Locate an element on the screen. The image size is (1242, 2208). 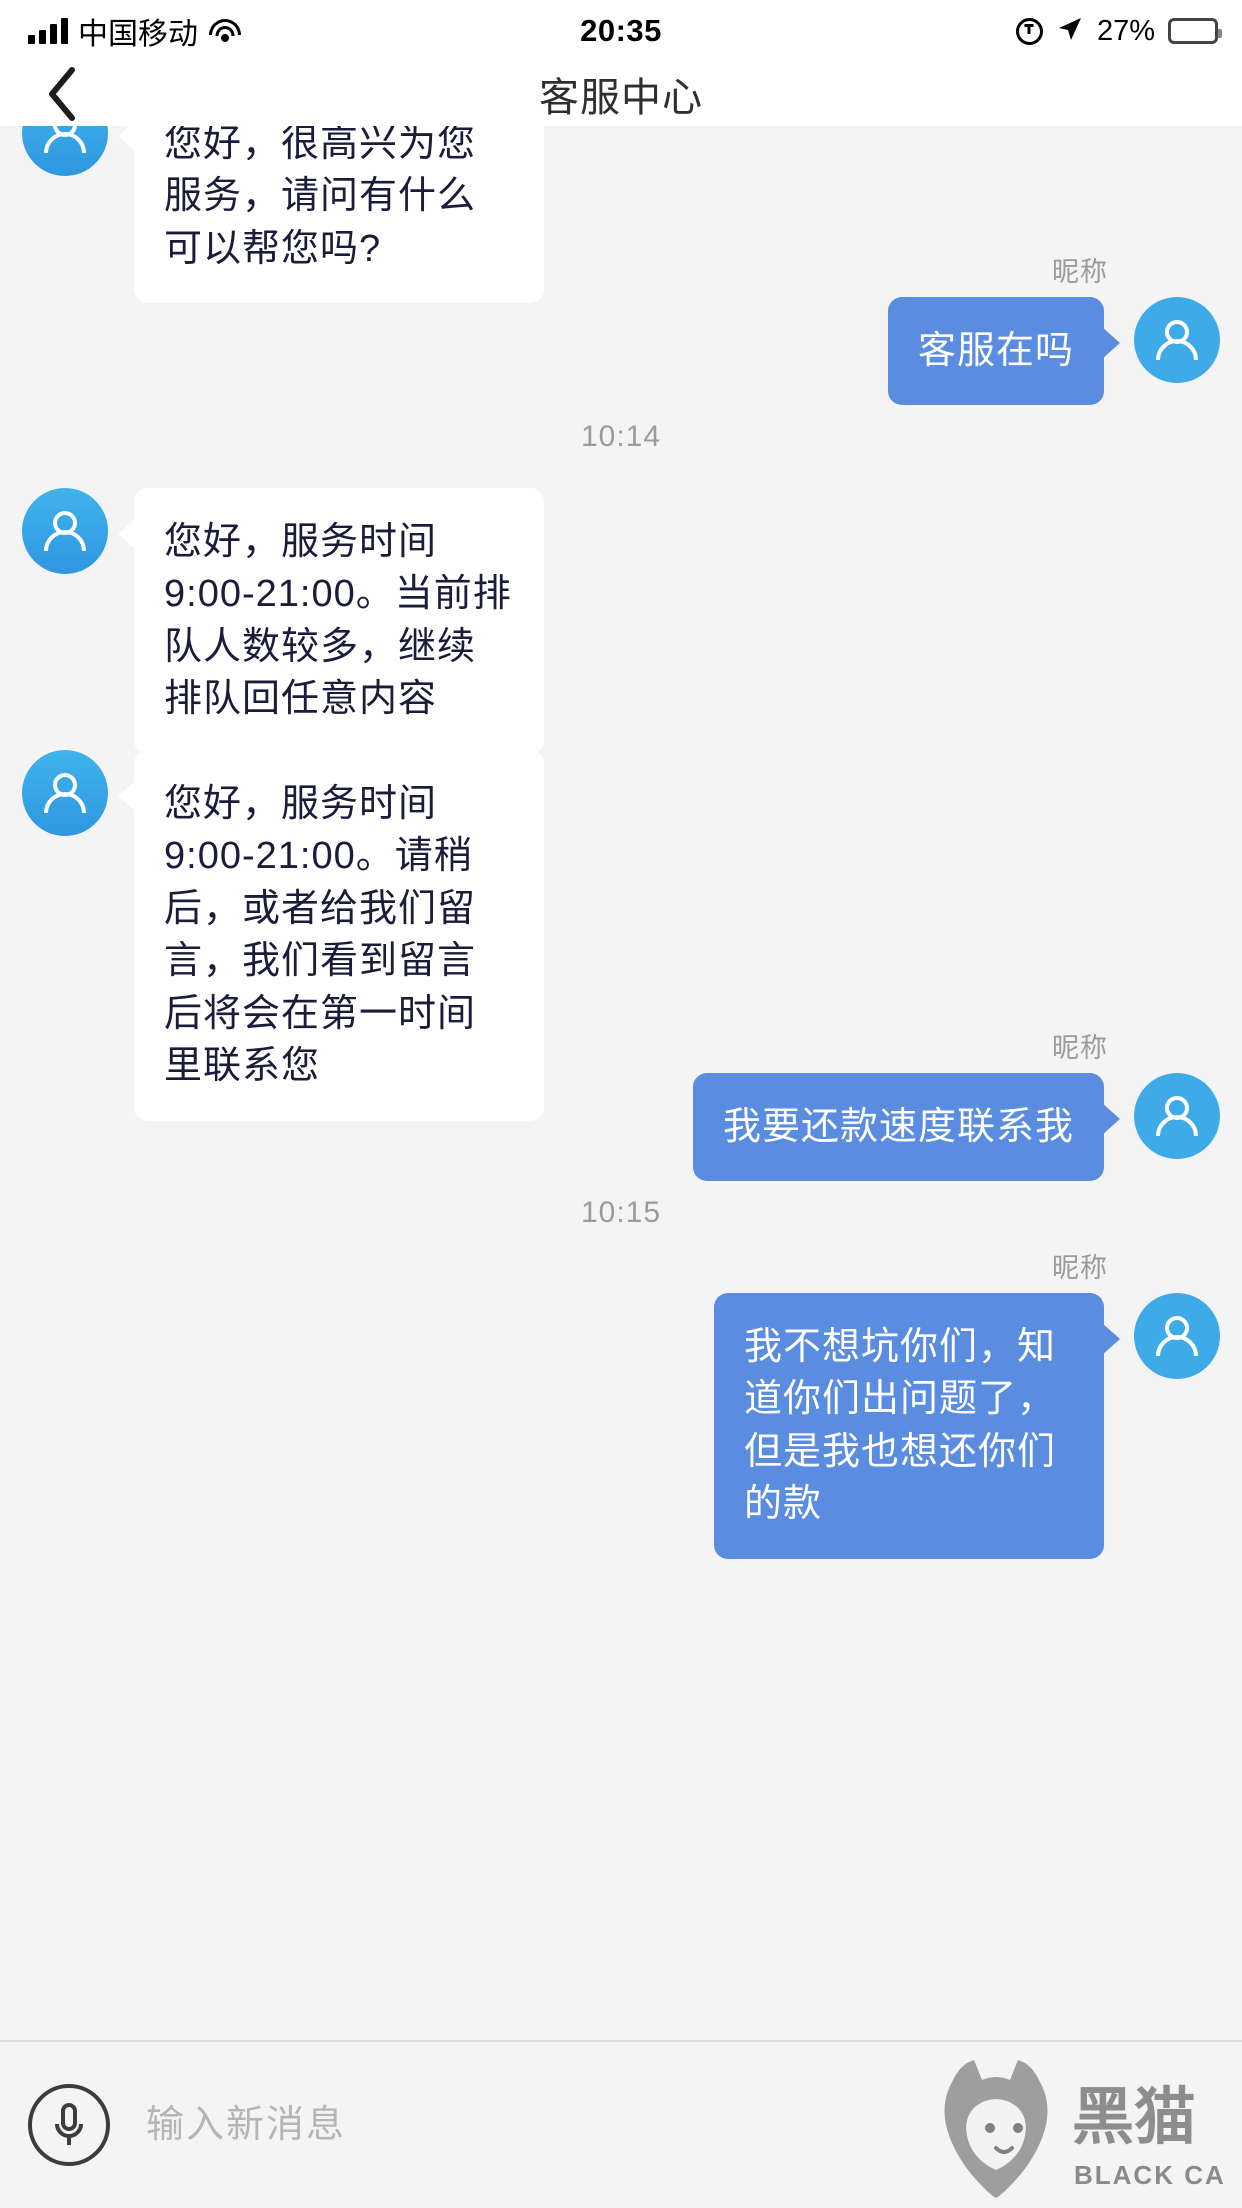
status-bar-right: 27% is located at coordinates (1118, 31).